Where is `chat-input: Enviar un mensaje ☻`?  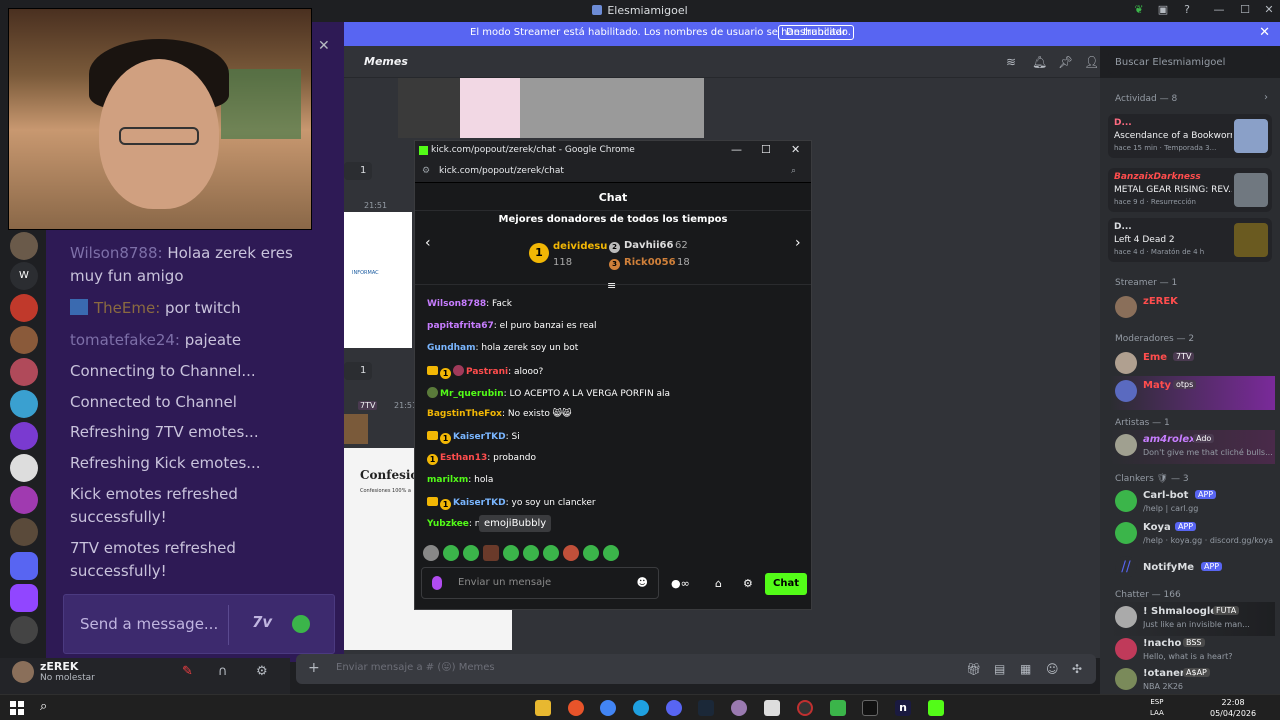
chat-input: Enviar un mensaje ☻ is located at coordinates (540, 583).